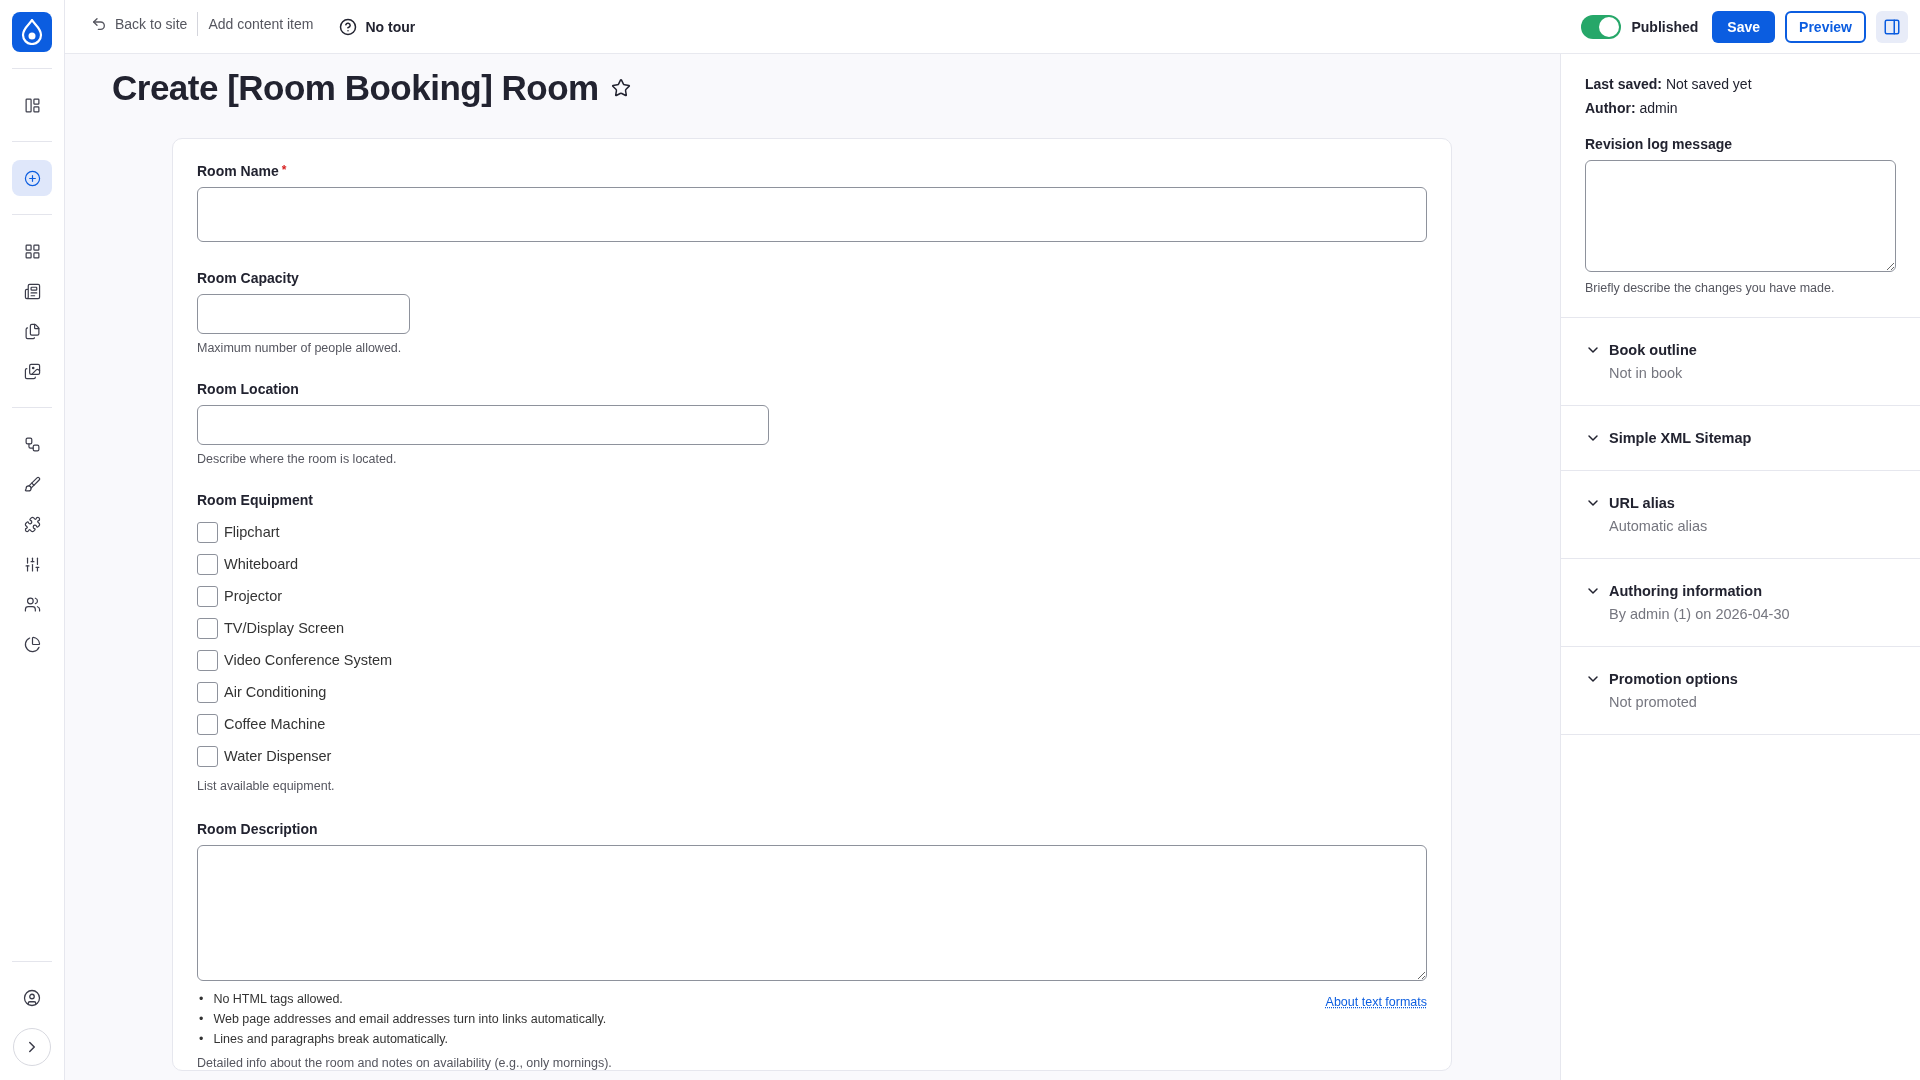  Describe the element at coordinates (248, 389) in the screenshot. I see `field-label: Room Location` at that location.